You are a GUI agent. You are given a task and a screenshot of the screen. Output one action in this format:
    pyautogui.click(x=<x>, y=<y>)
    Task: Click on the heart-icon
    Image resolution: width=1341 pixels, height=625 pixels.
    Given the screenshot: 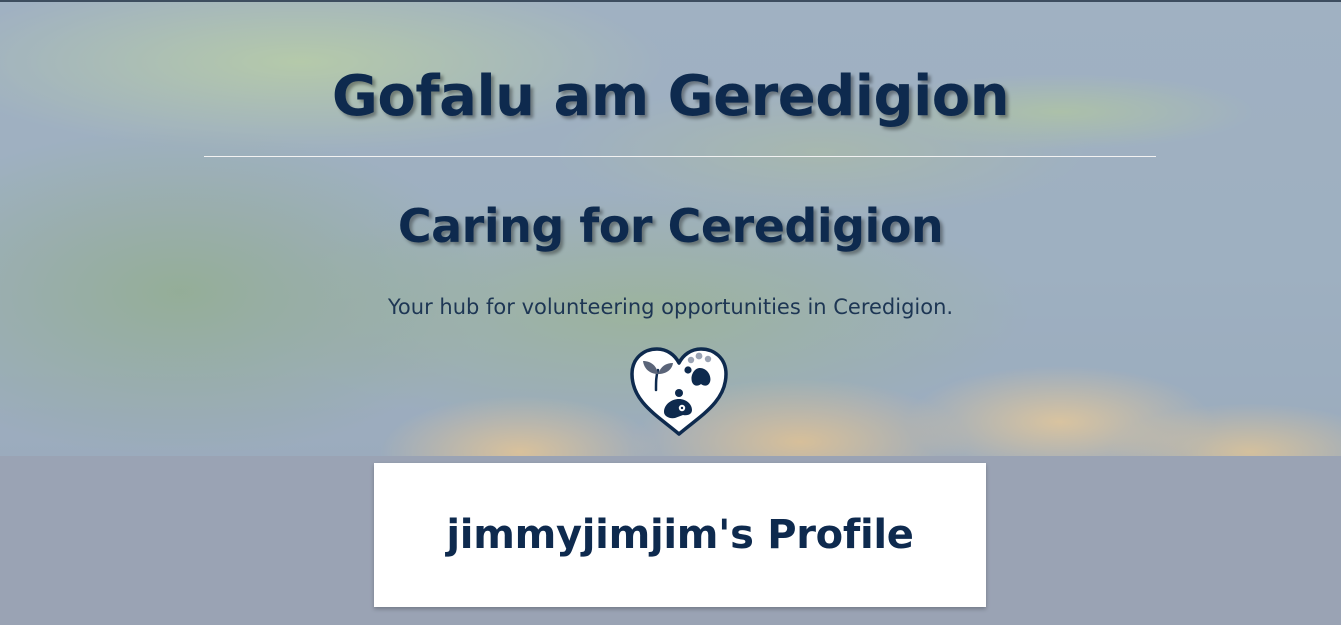 What is the action you would take?
    pyautogui.click(x=679, y=392)
    